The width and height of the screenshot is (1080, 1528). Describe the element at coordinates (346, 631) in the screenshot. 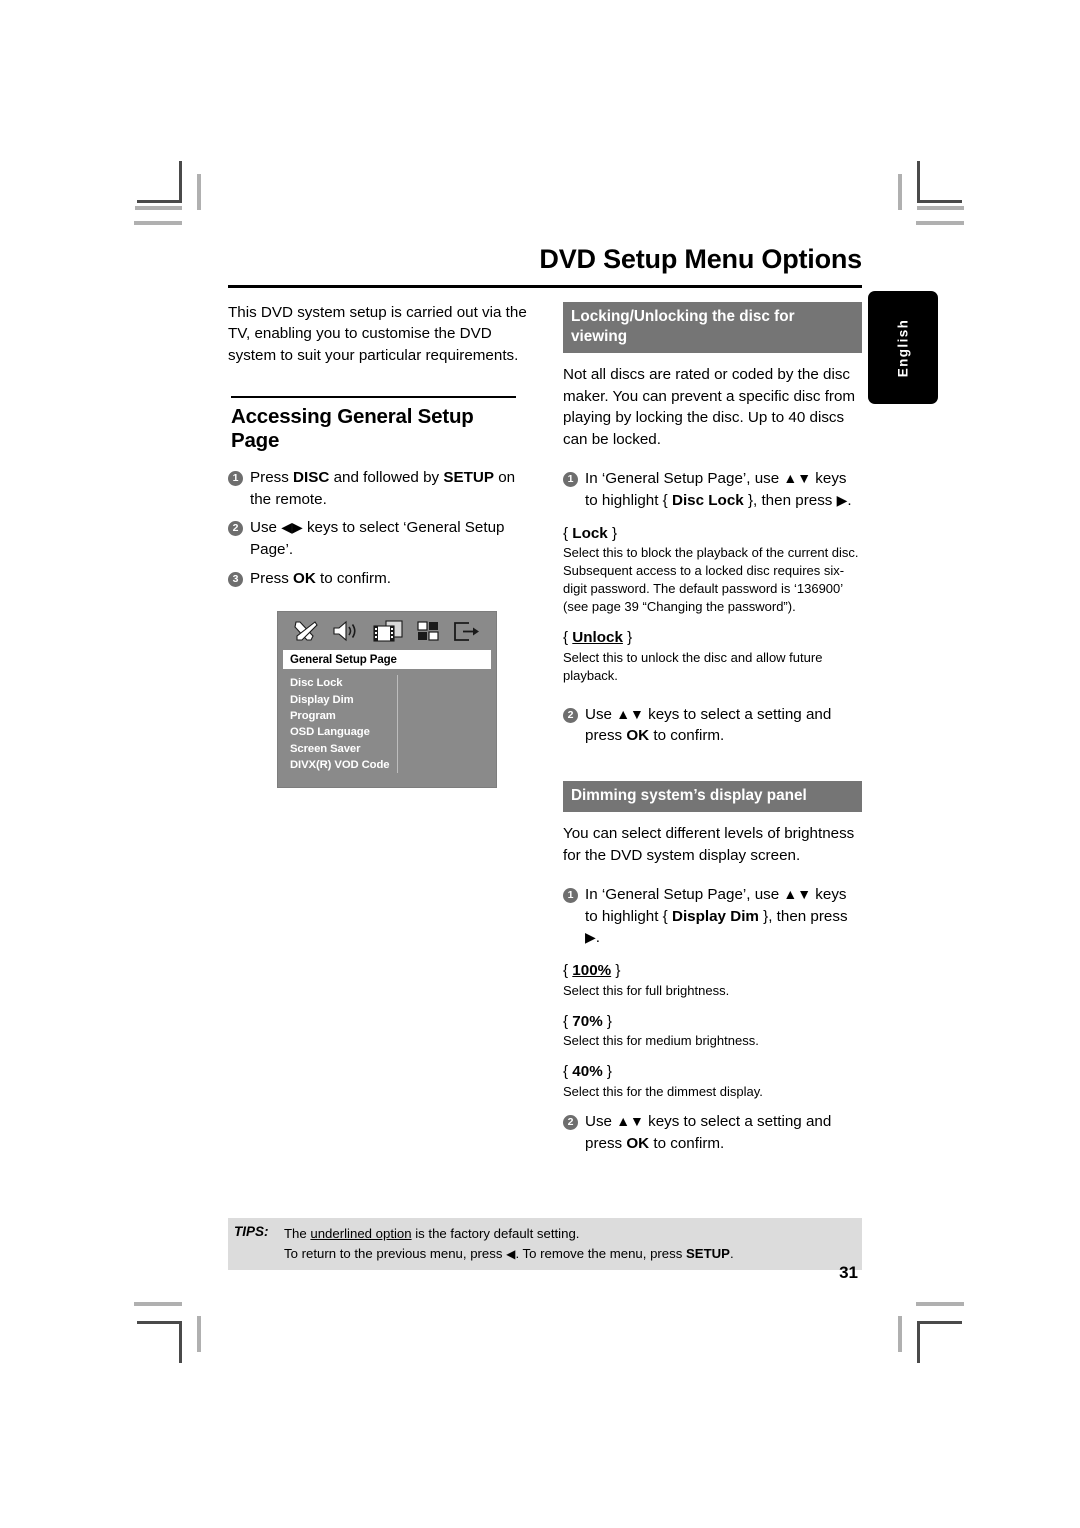

I see `speaker-icon` at that location.